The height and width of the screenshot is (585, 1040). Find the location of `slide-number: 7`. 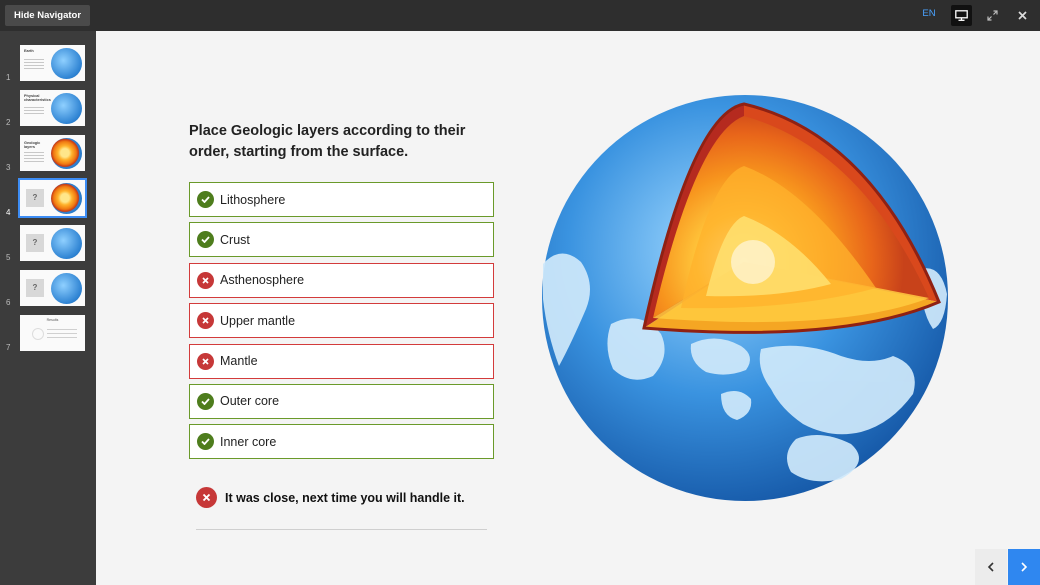

slide-number: 7 is located at coordinates (8, 347).